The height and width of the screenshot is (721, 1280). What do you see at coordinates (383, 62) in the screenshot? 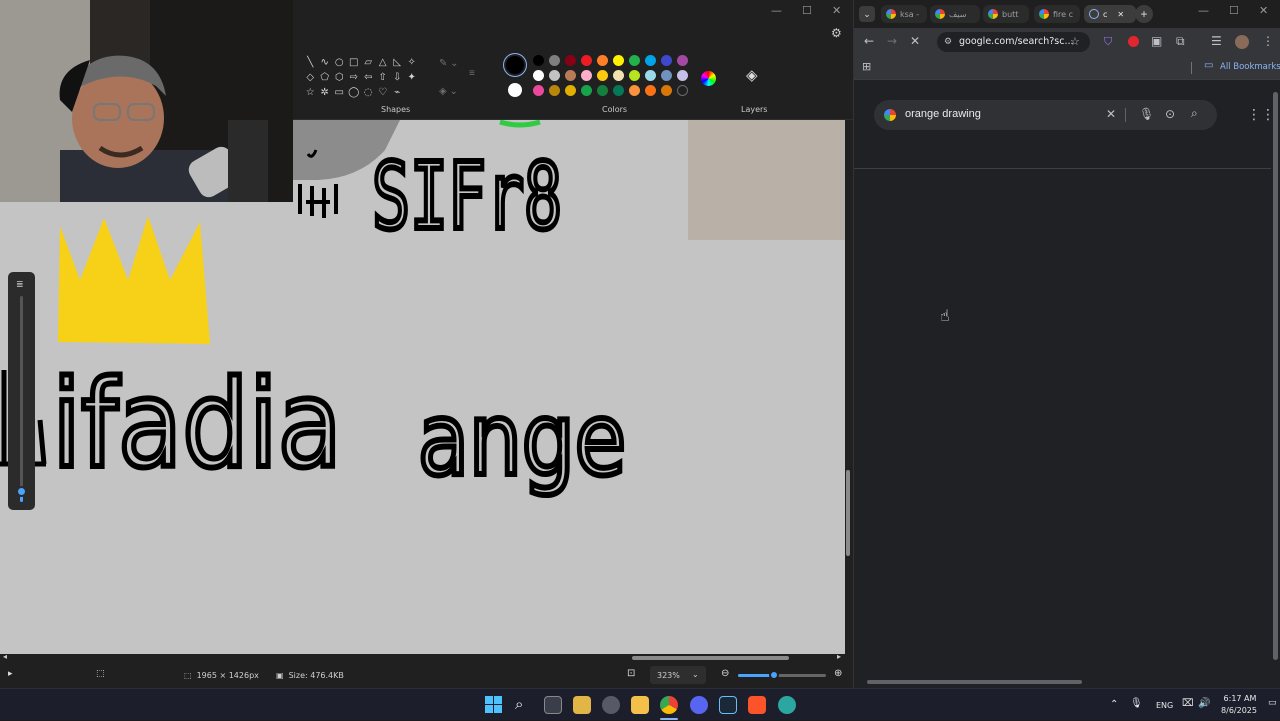
I see `shape-tool-icon: △` at bounding box center [383, 62].